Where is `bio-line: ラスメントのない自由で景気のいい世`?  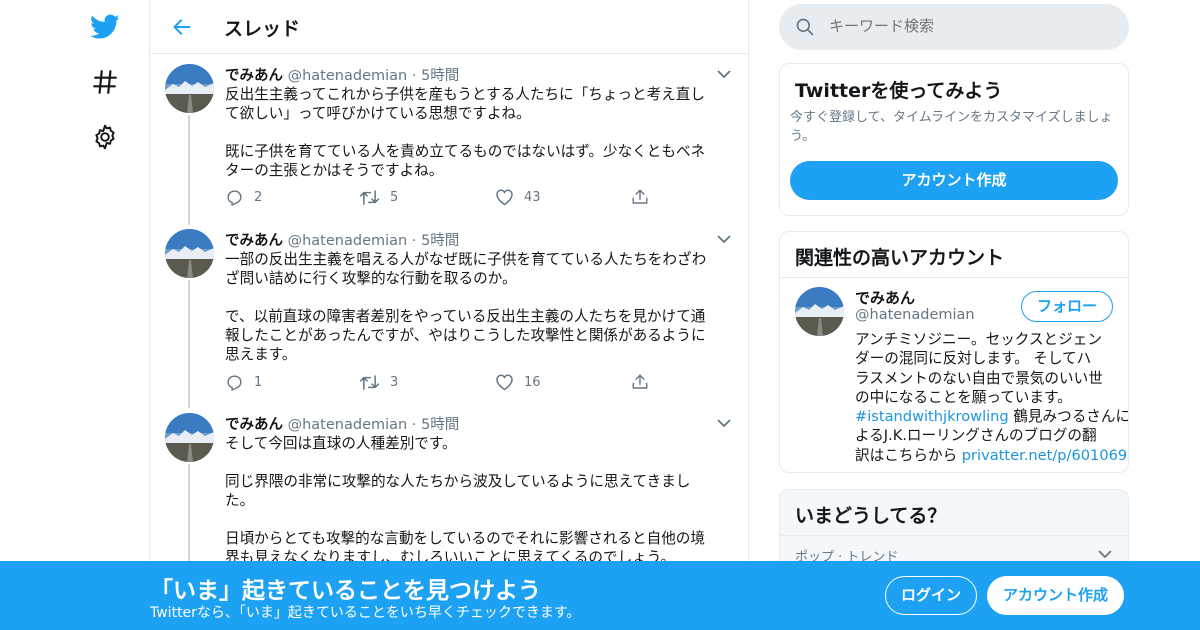 bio-line: ラスメントのない自由で景気のいい世 is located at coordinates (979, 378).